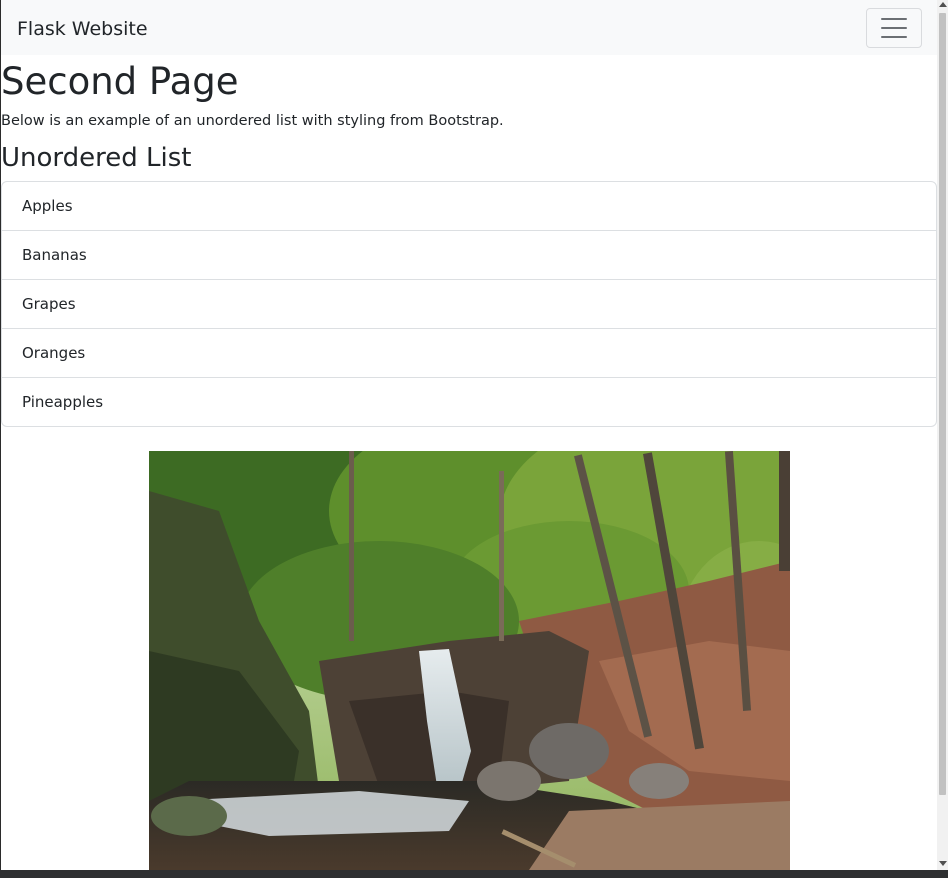  What do you see at coordinates (120, 81) in the screenshot?
I see `page-title: Second Page` at bounding box center [120, 81].